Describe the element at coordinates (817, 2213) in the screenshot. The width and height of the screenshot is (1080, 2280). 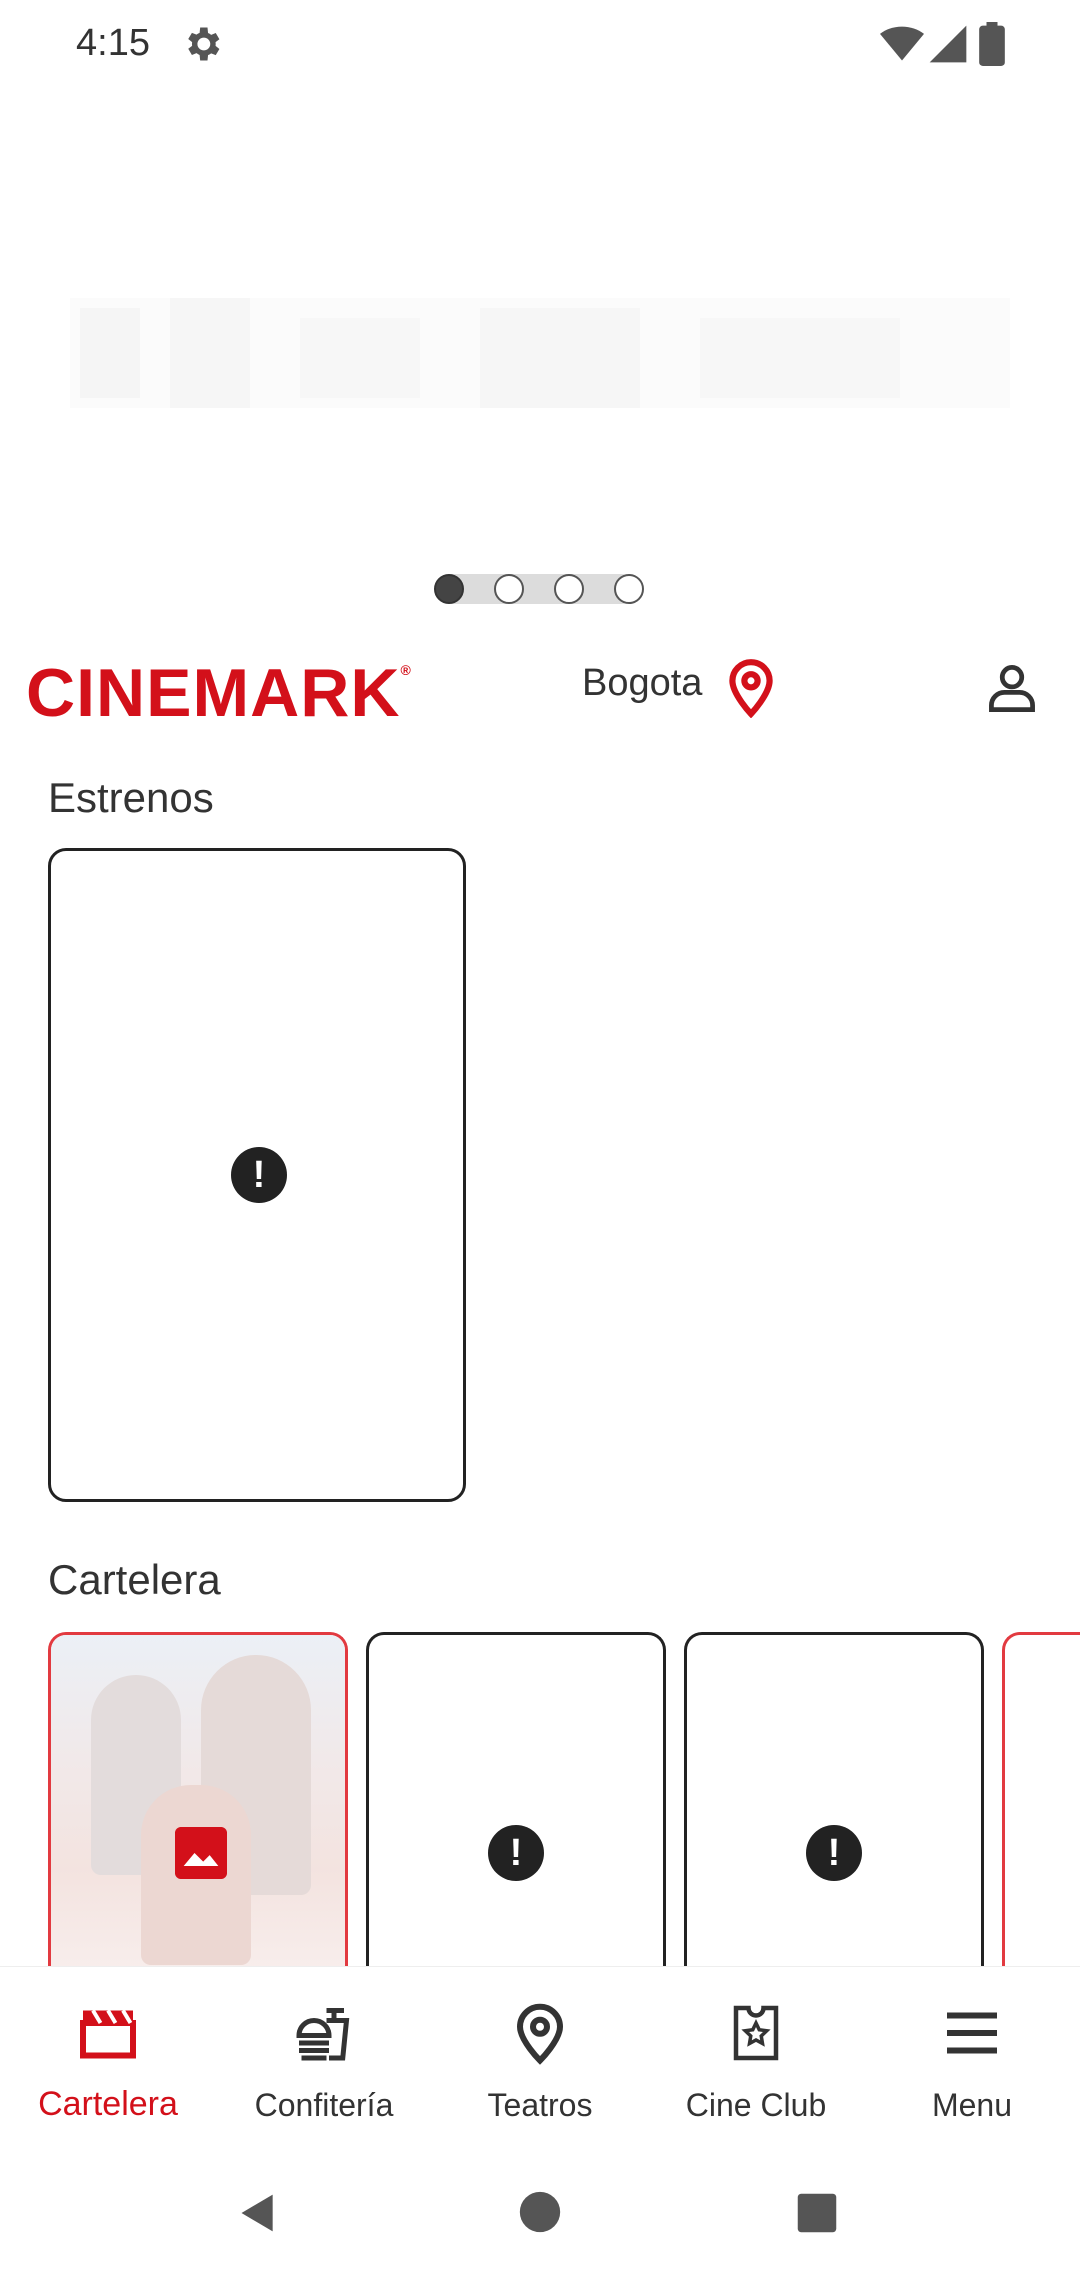
I see `recents-icon` at that location.